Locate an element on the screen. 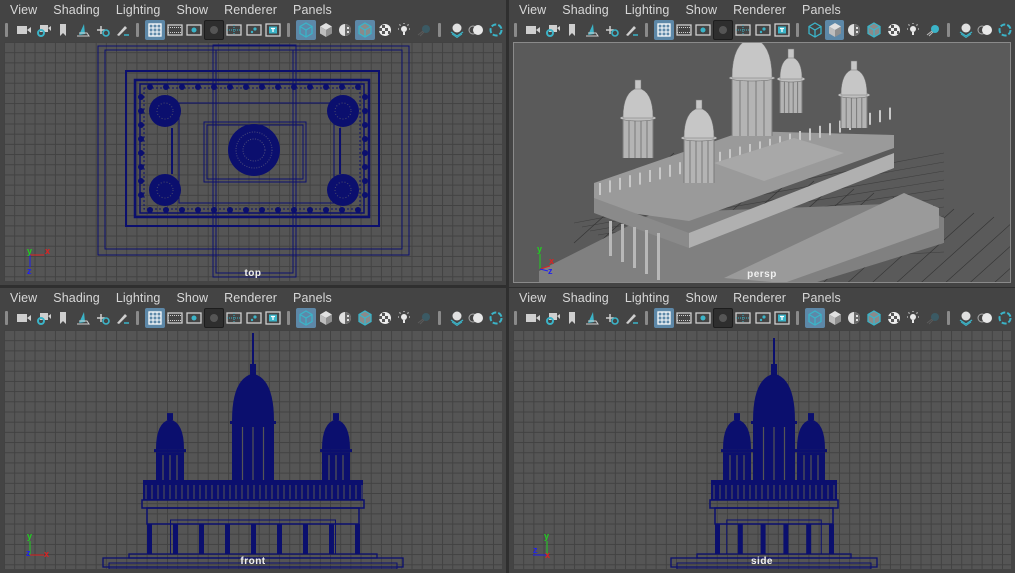 The image size is (1015, 573). use-all-lights-button is located at coordinates (405, 30).